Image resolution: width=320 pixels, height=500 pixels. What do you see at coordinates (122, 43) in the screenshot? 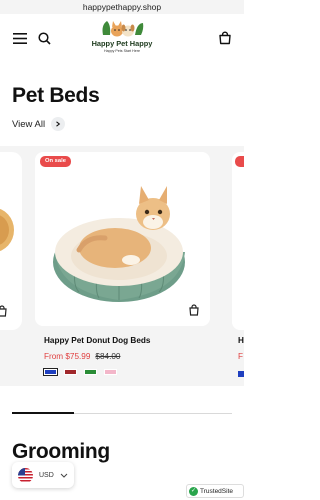
I see `logo-name: Happy Pet Happy` at bounding box center [122, 43].